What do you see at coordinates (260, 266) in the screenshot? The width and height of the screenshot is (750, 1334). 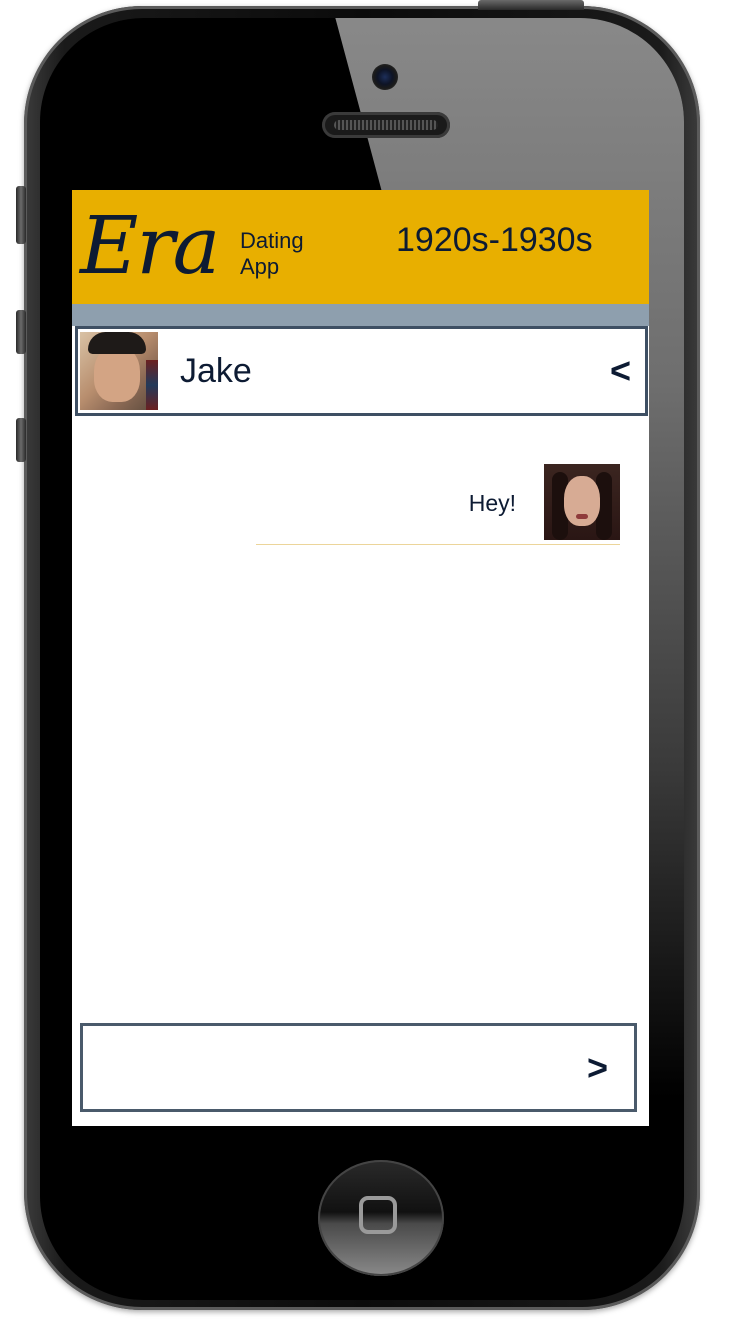 I see `app-subtitle-line2: App` at bounding box center [260, 266].